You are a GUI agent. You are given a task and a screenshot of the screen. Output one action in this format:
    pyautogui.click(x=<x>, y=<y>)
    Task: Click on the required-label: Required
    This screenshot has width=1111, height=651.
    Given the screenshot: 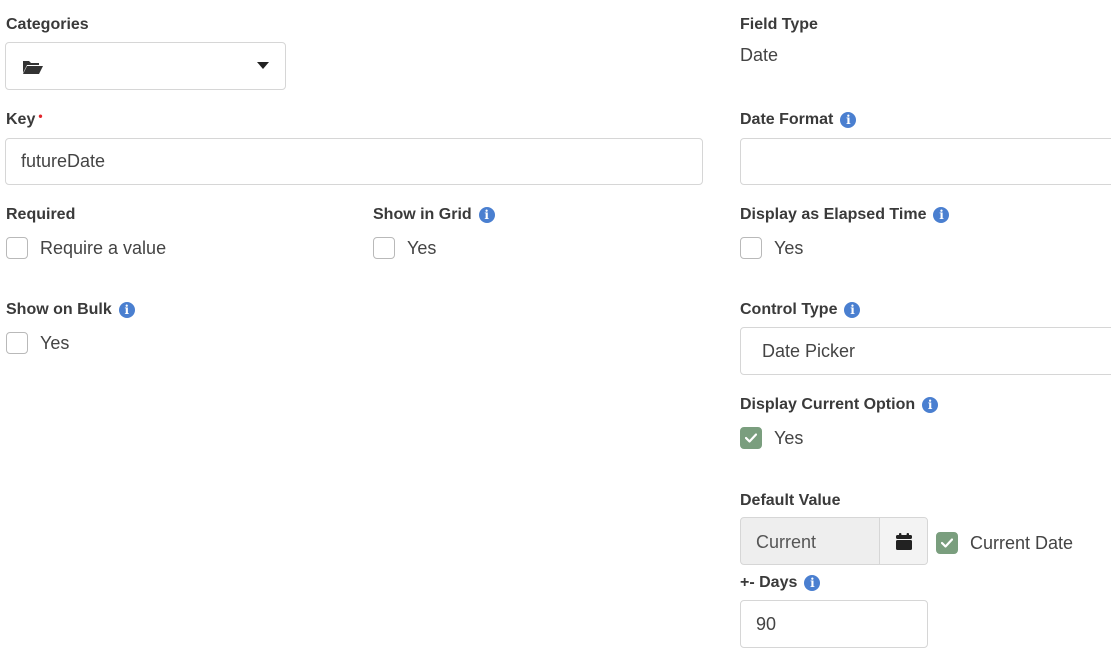 What is the action you would take?
    pyautogui.click(x=41, y=214)
    